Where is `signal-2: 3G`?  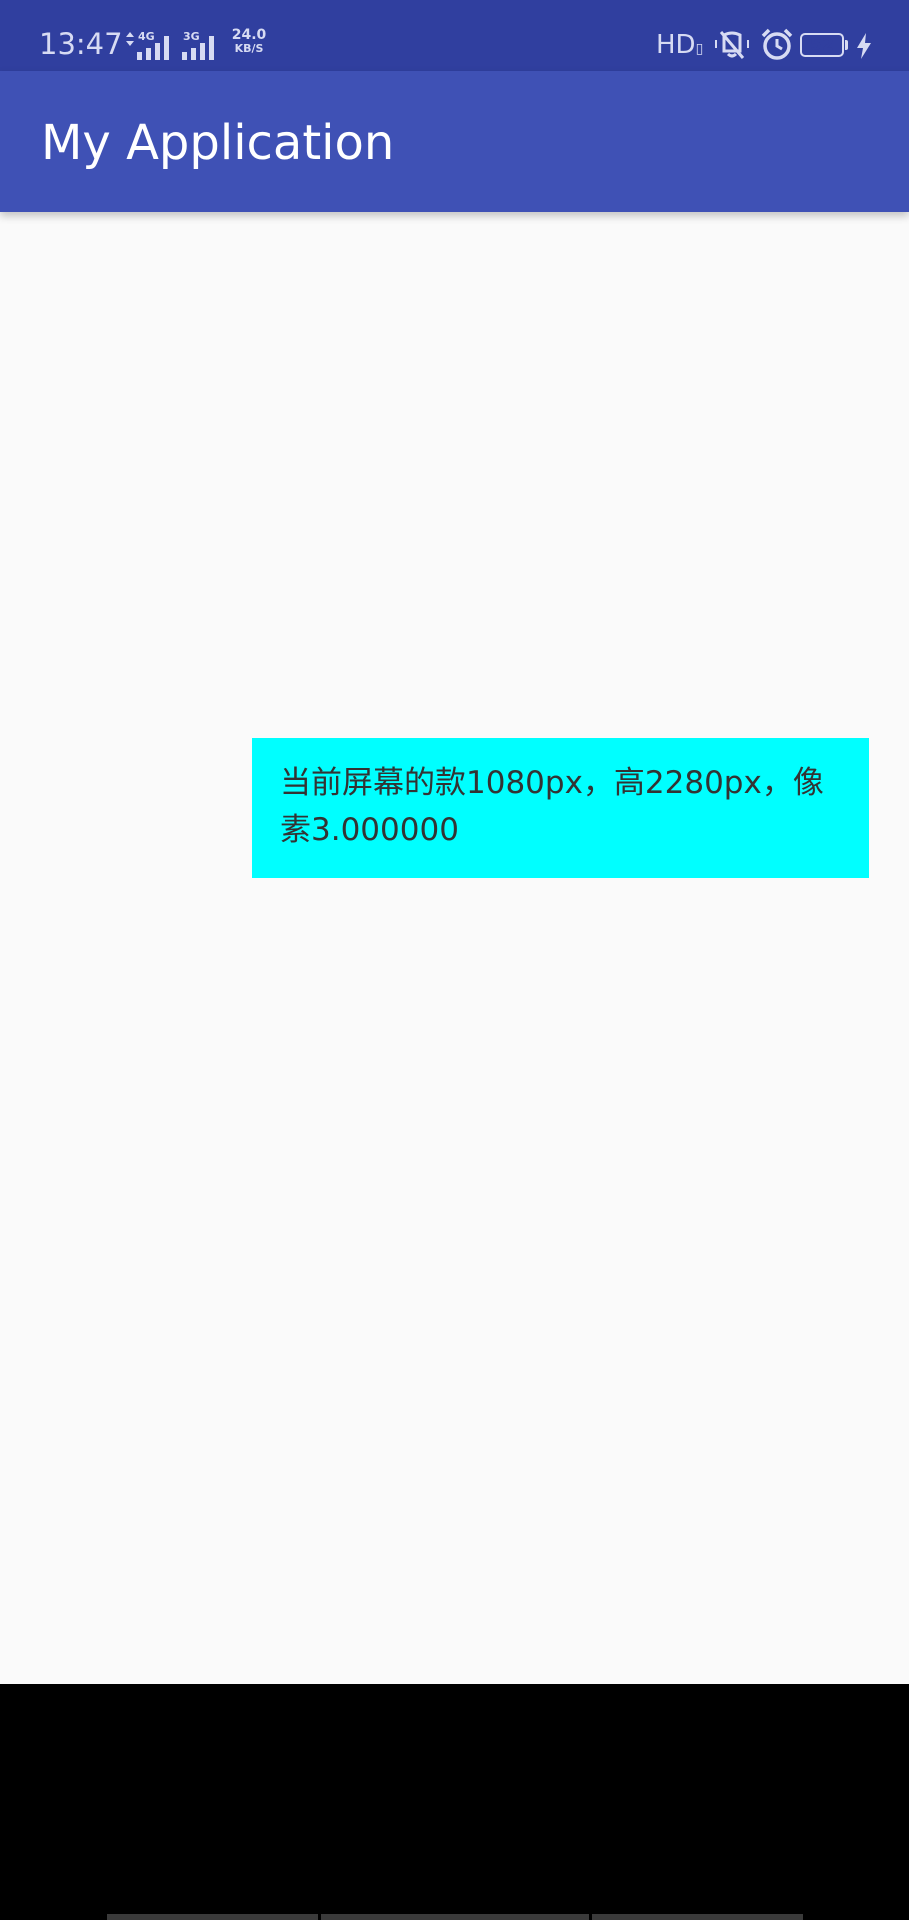 signal-2: 3G is located at coordinates (201, 45).